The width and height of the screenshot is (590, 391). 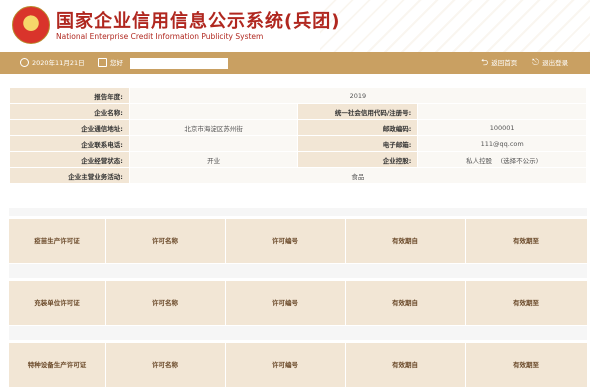 I want to click on email-label: 电子邮箱:, so click(x=358, y=143).